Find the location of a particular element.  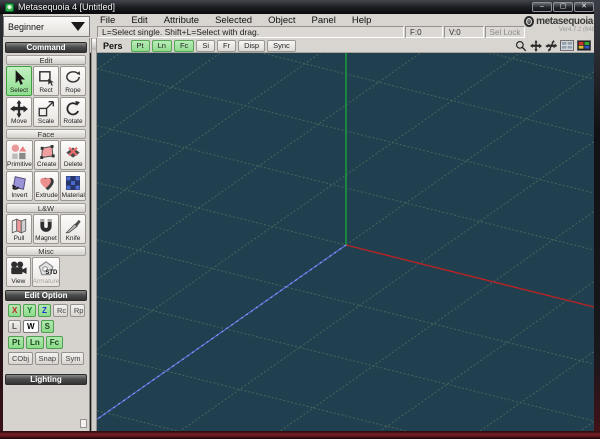

viewport-toggle-pt: Pt is located at coordinates (140, 45).